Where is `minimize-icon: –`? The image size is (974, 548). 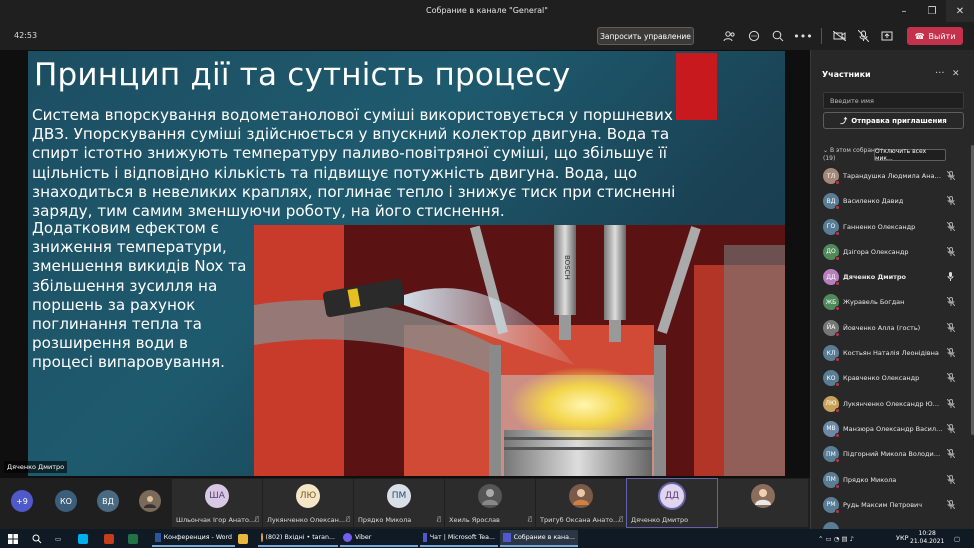 minimize-icon: – is located at coordinates (904, 11).